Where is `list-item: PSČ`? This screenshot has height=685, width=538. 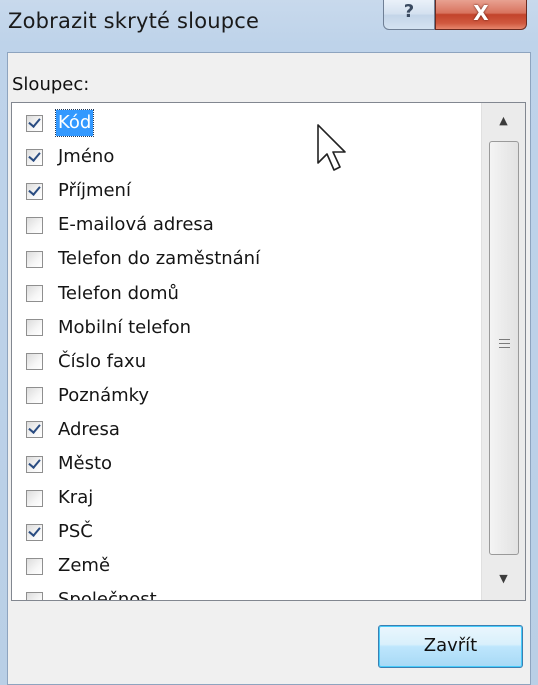
list-item: PSČ is located at coordinates (60, 532).